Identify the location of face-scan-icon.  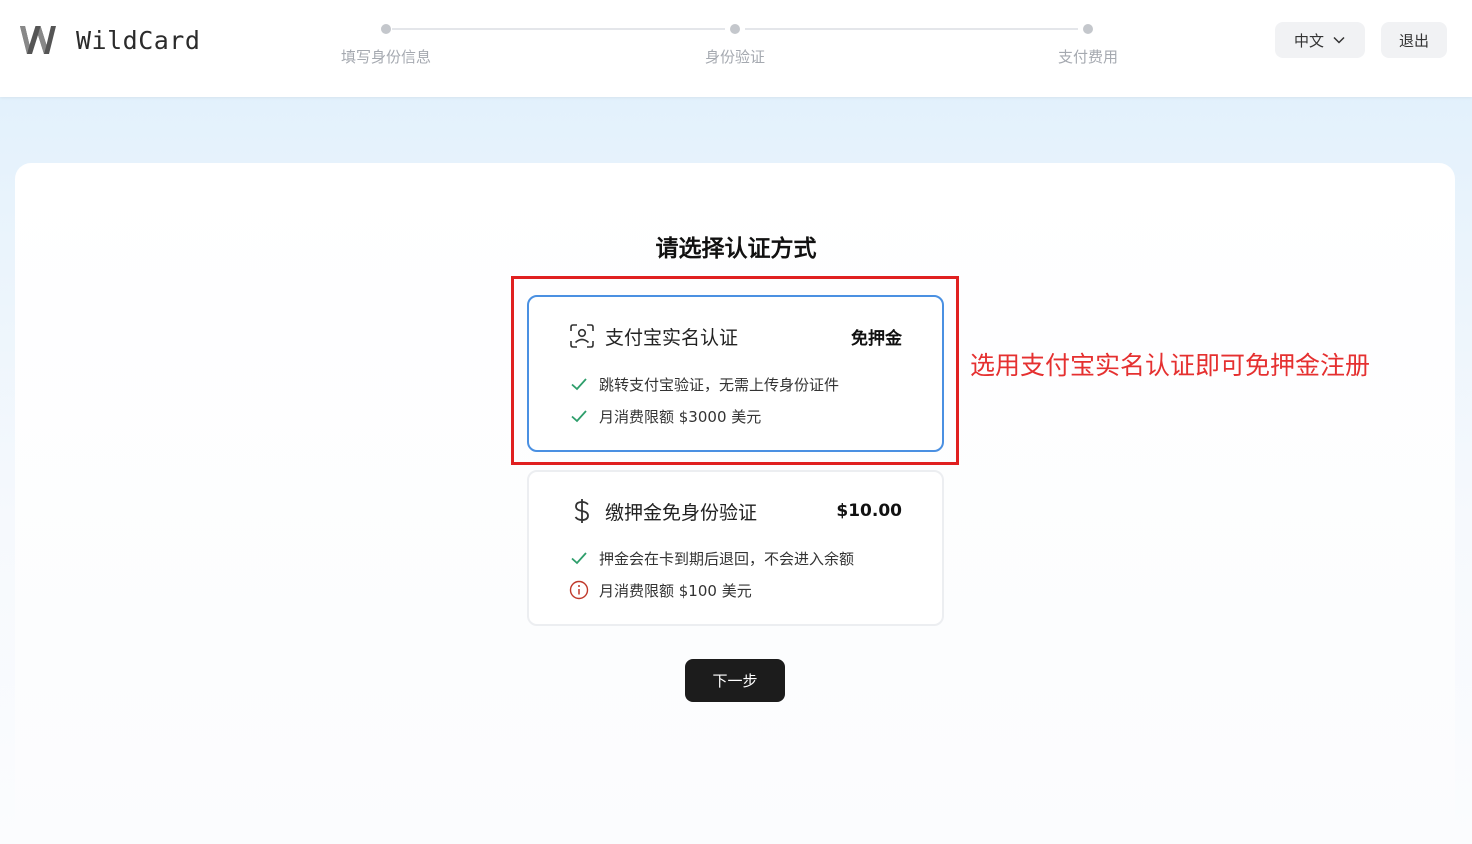
(582, 336).